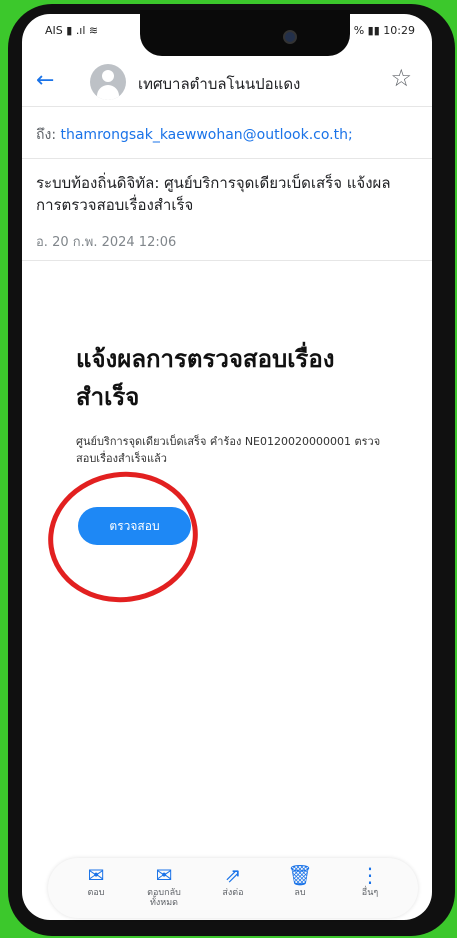  I want to click on more-icon: ⋮, so click(370, 875).